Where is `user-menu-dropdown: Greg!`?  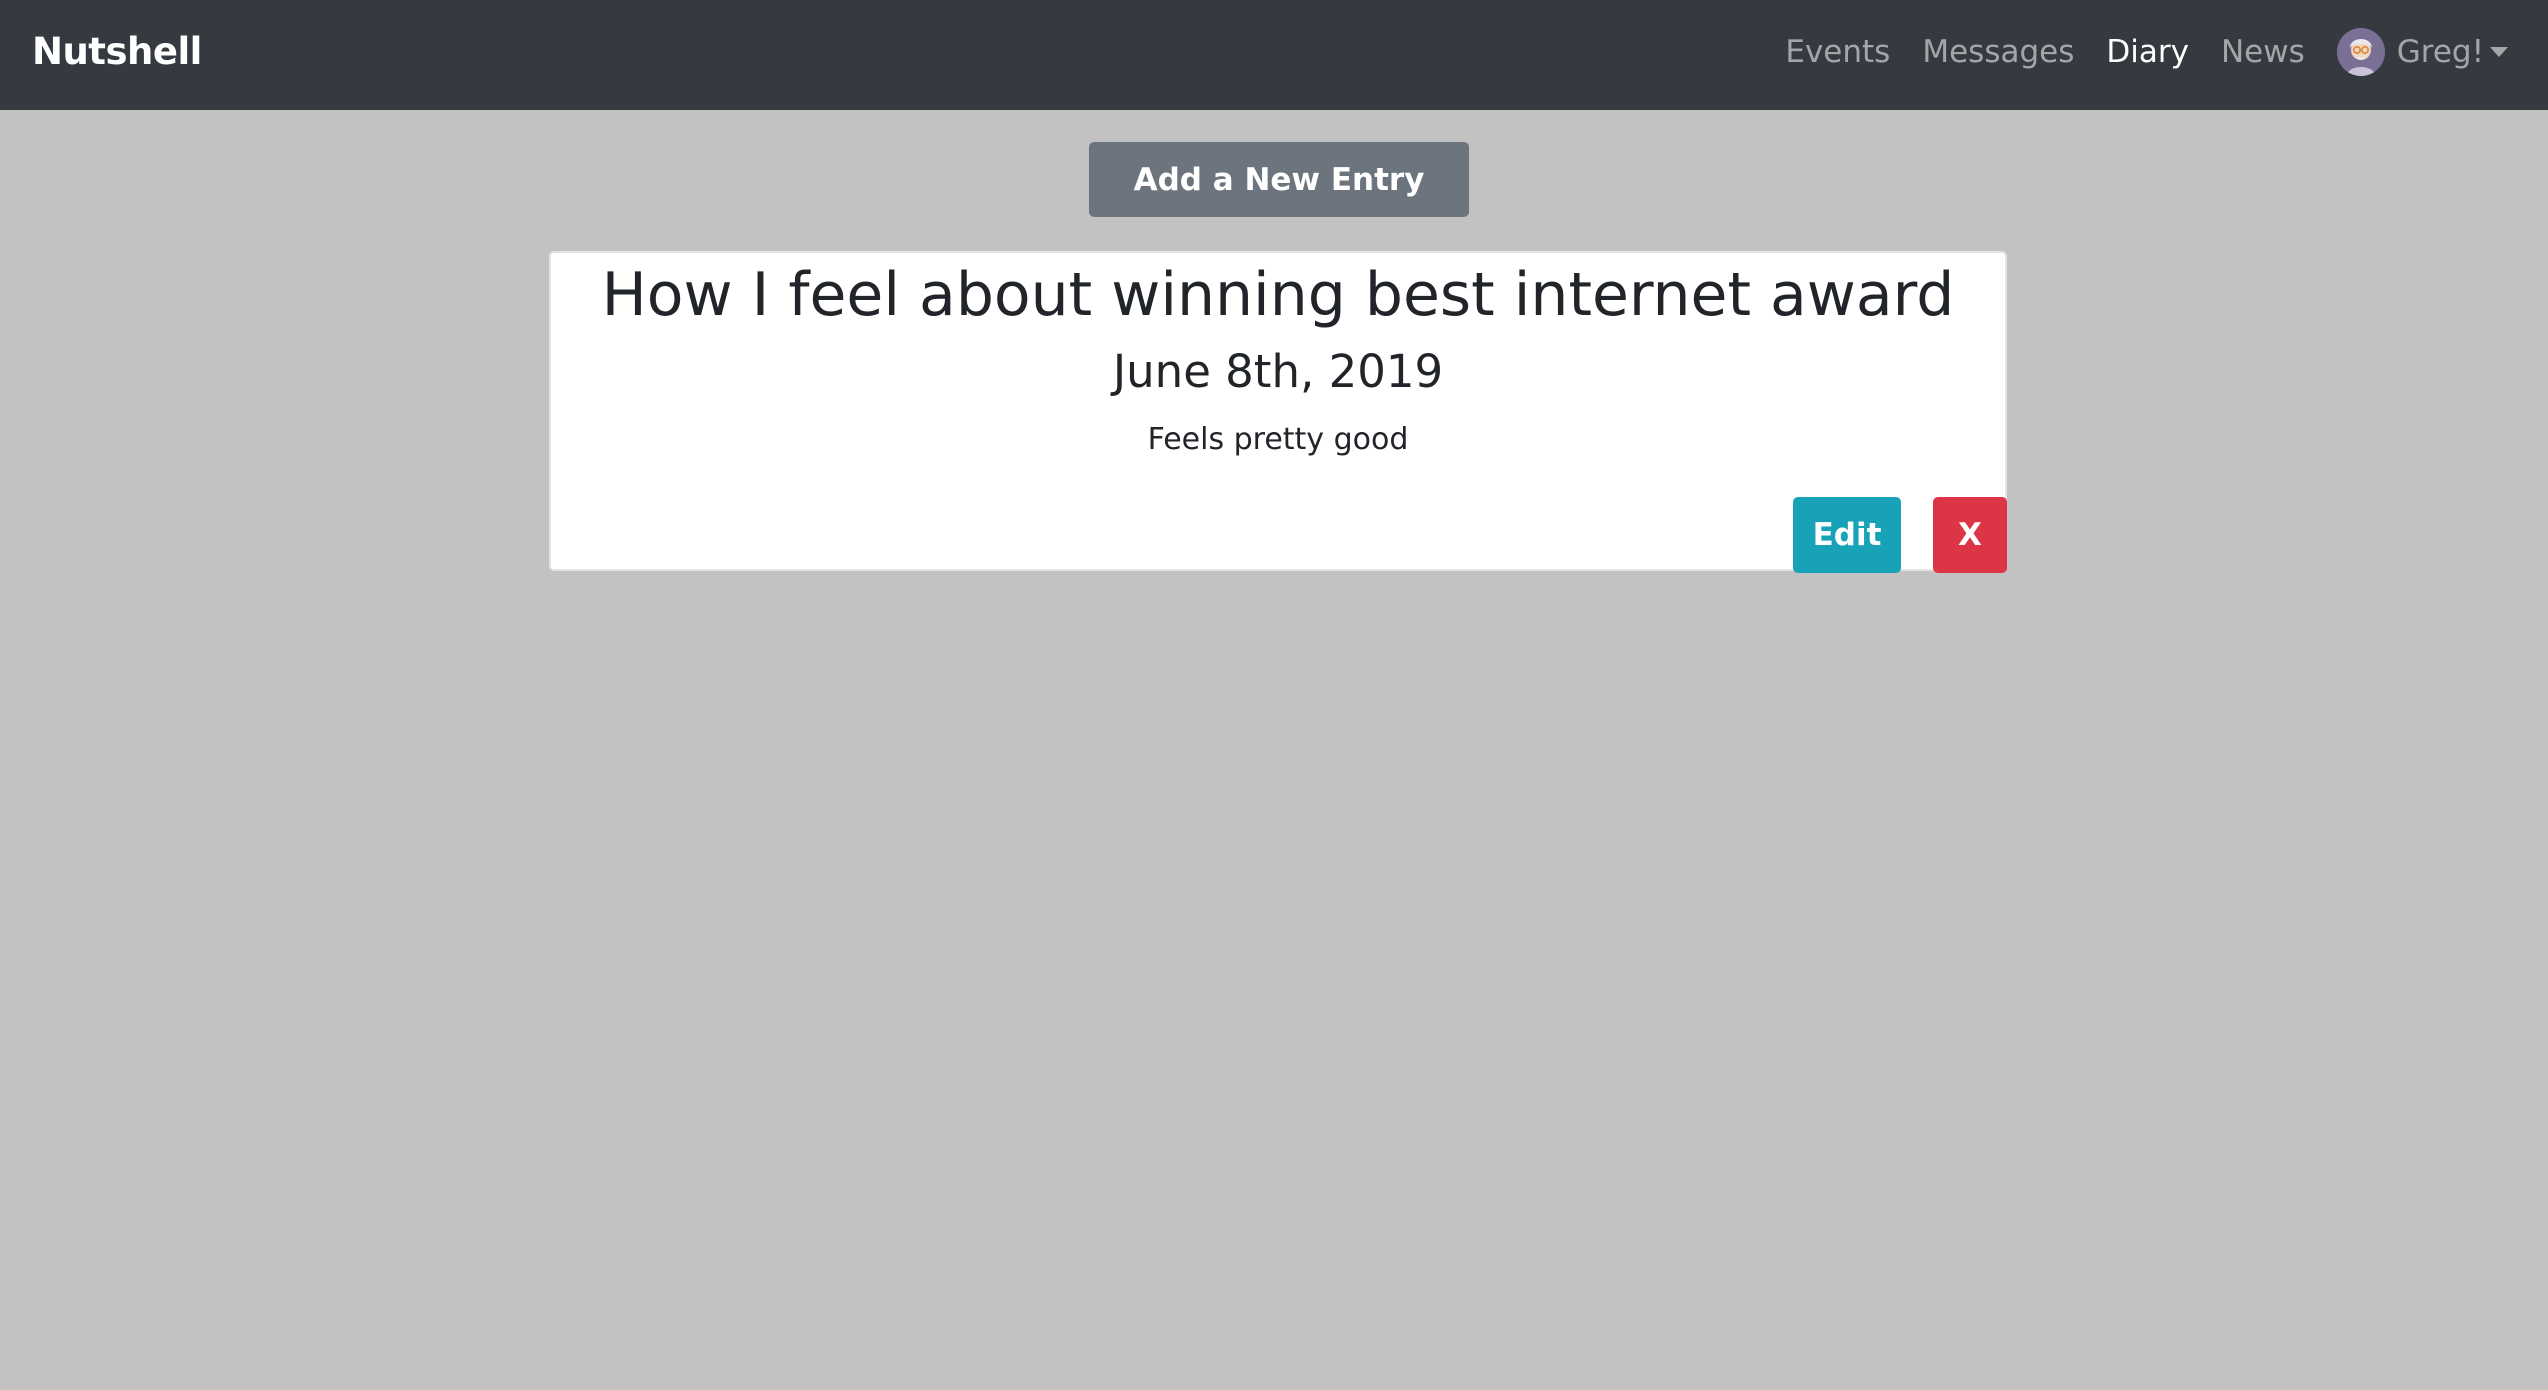 user-menu-dropdown: Greg! is located at coordinates (2422, 52).